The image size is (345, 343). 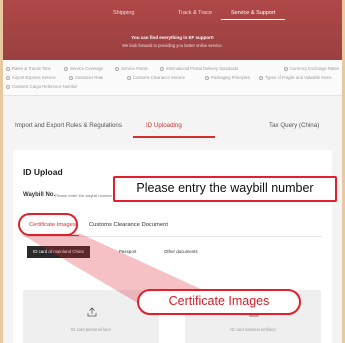 What do you see at coordinates (225, 189) in the screenshot?
I see `waybill-callout: Please entry the waybill number` at bounding box center [225, 189].